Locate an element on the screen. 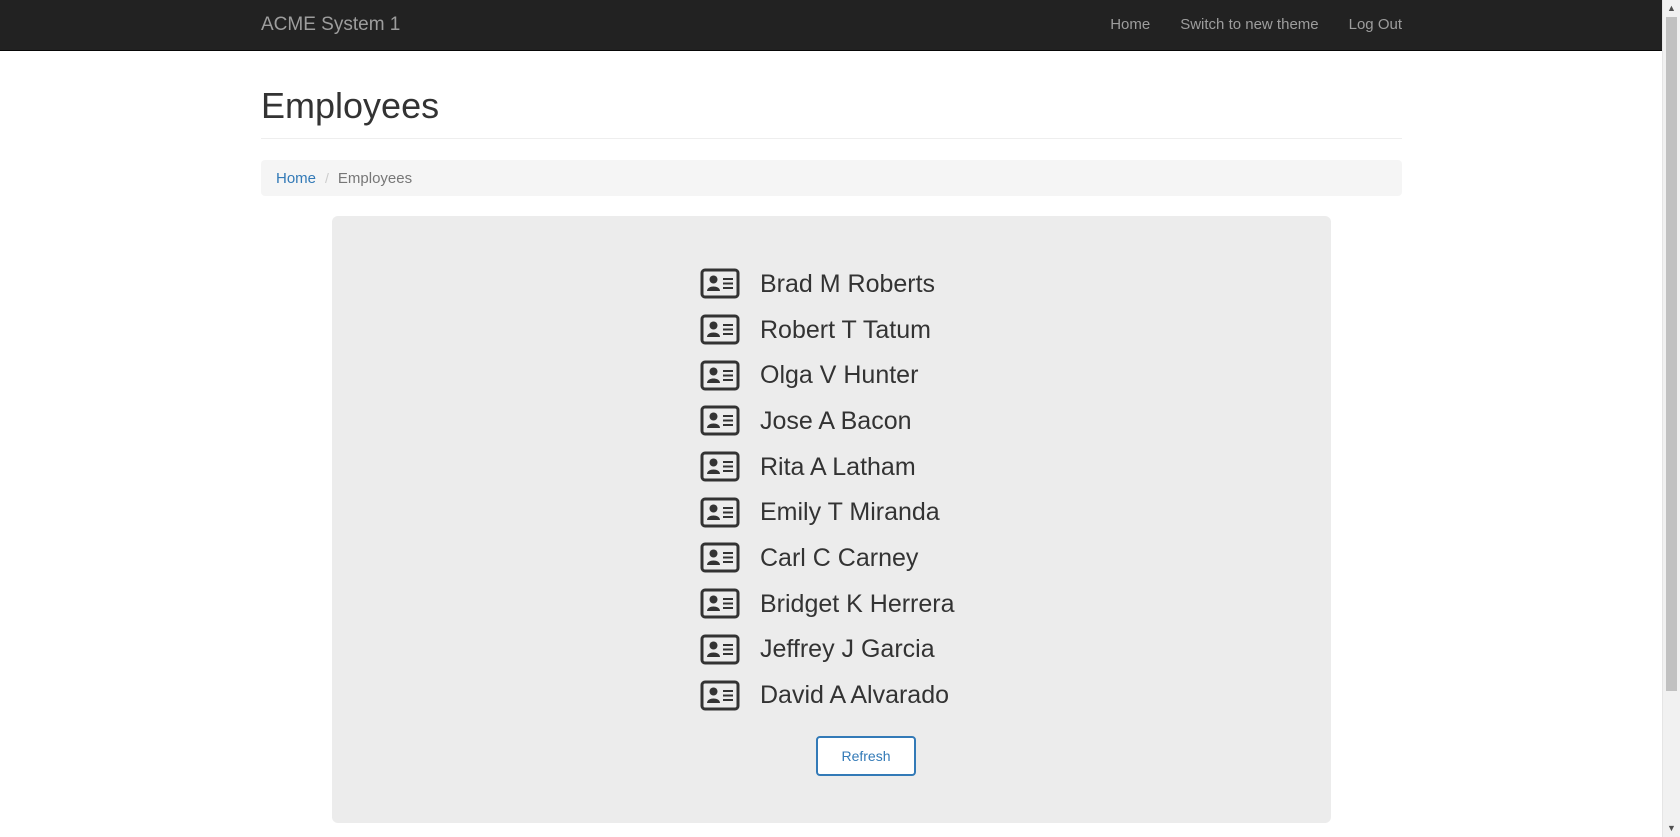  page-title: Employees is located at coordinates (350, 105).